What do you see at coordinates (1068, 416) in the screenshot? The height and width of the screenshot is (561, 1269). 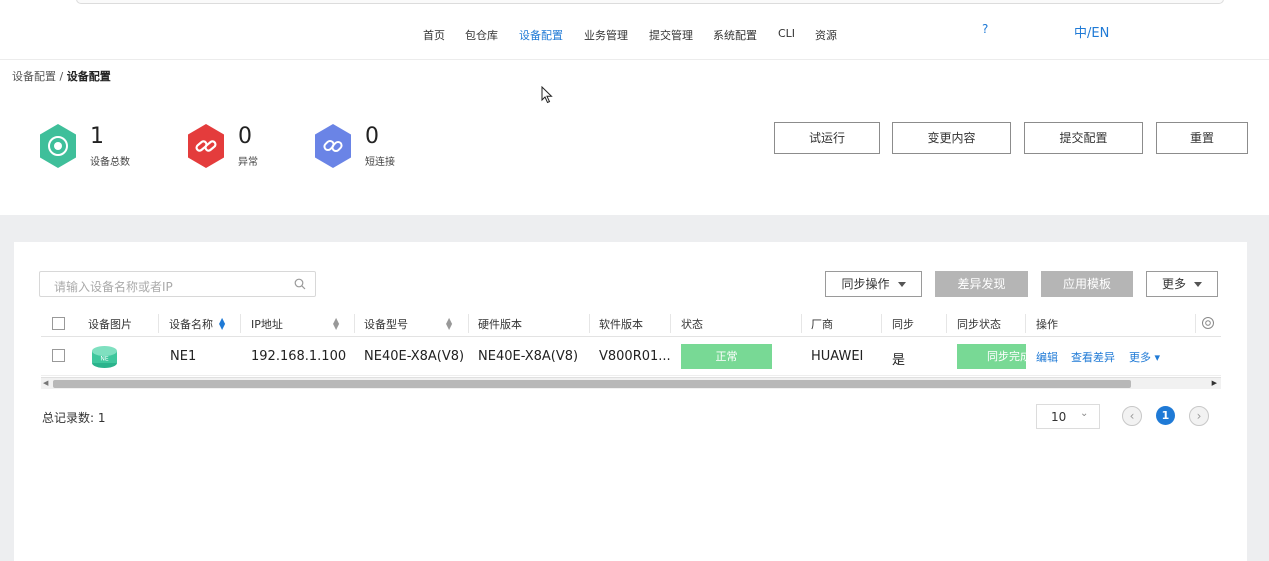 I see `page-size-select: 10 ⌄` at bounding box center [1068, 416].